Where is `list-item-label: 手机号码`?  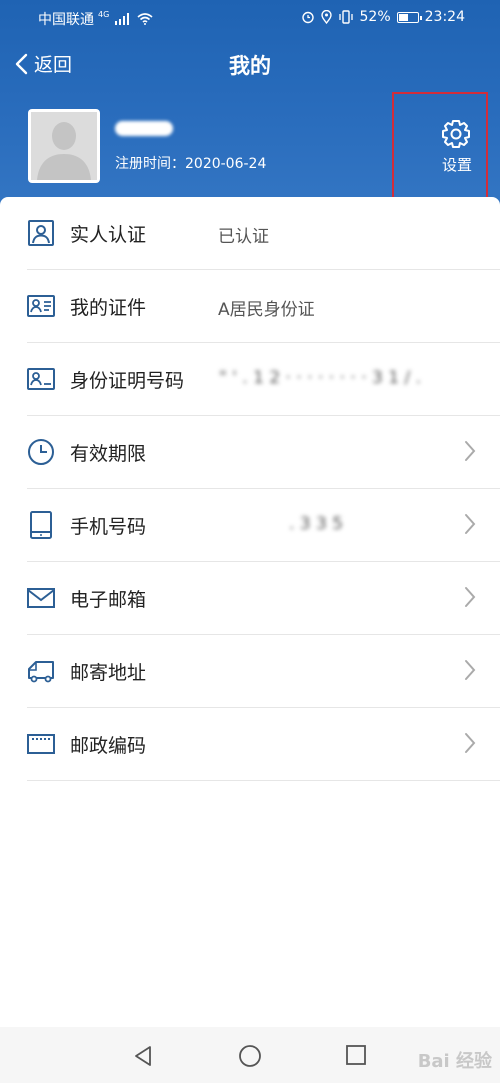
list-item-label: 手机号码 is located at coordinates (108, 527).